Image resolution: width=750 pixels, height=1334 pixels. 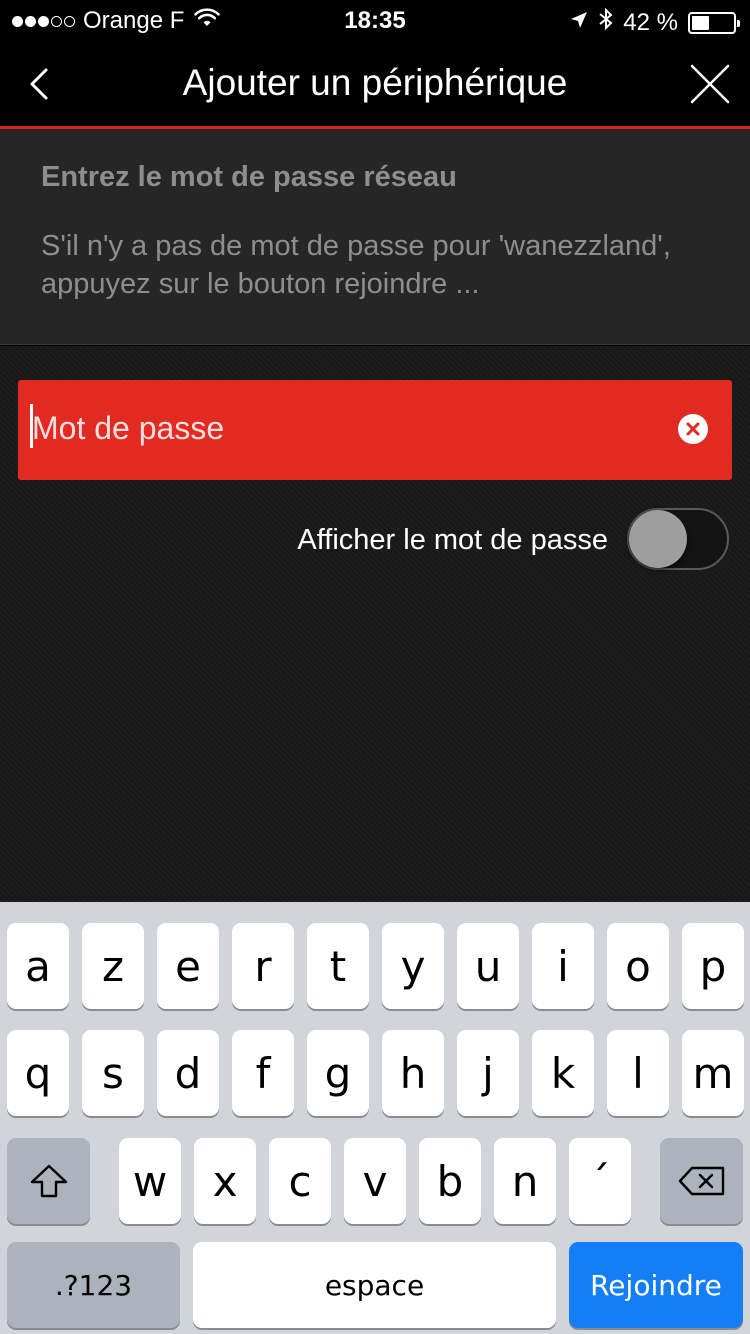 I want to click on clear-button, so click(x=693, y=429).